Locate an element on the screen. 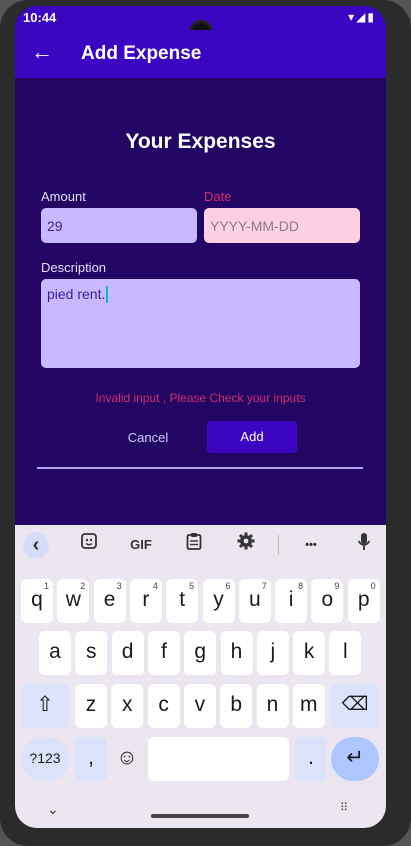  key-label: i is located at coordinates (291, 599).